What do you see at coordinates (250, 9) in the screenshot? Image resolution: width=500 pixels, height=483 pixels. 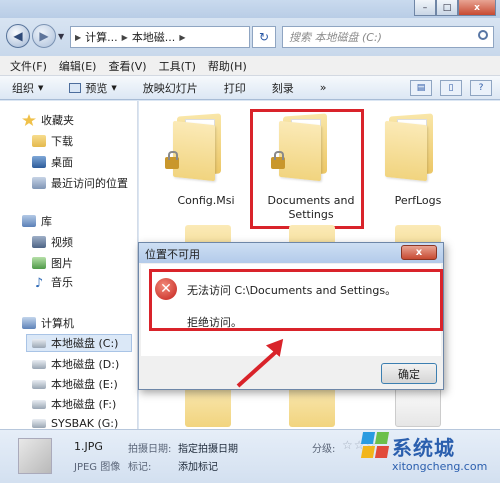 I see `title-bar: – □ x` at bounding box center [250, 9].